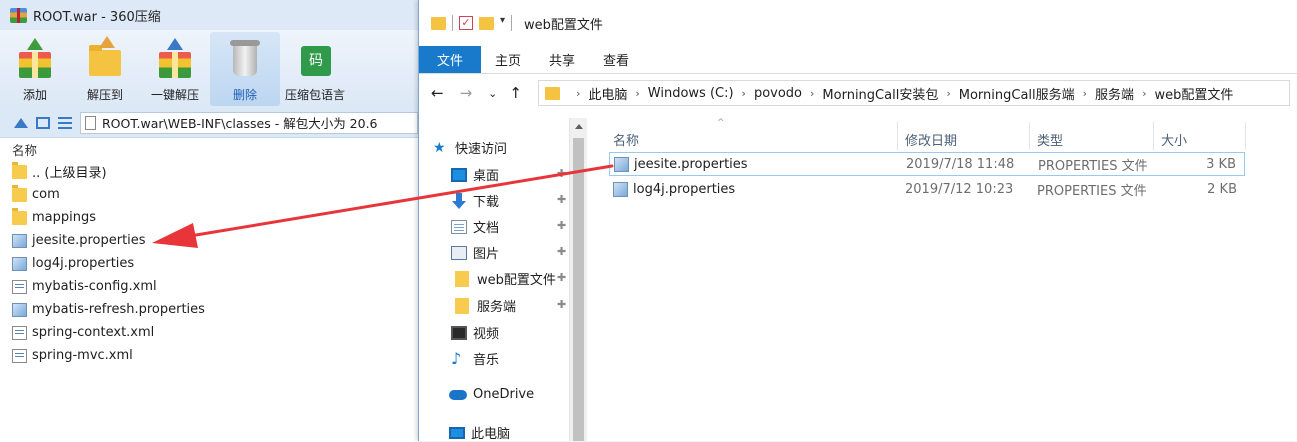  I want to click on column-header-name: 名称, so click(626, 139).